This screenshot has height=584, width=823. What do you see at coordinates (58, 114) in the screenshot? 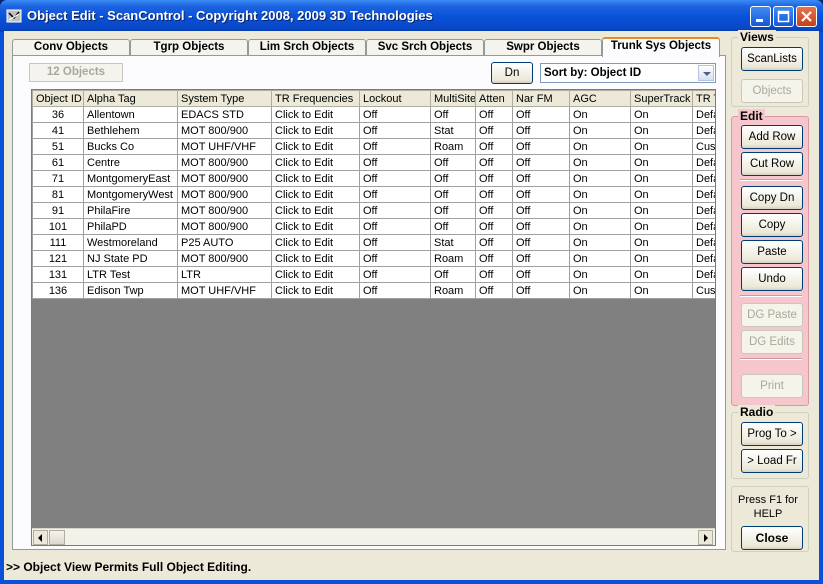
I see `cell-object-id: 36` at bounding box center [58, 114].